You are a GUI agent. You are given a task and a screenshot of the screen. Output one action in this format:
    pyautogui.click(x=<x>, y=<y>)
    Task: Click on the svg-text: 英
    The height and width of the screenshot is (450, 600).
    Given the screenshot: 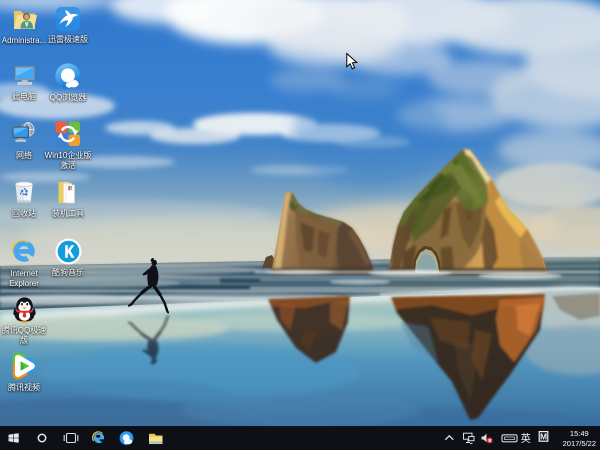 What is the action you would take?
    pyautogui.click(x=526, y=438)
    